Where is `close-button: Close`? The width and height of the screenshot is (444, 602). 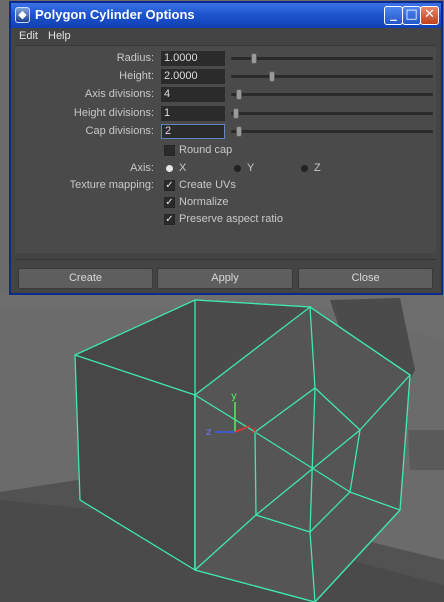
close-button: Close is located at coordinates (365, 278).